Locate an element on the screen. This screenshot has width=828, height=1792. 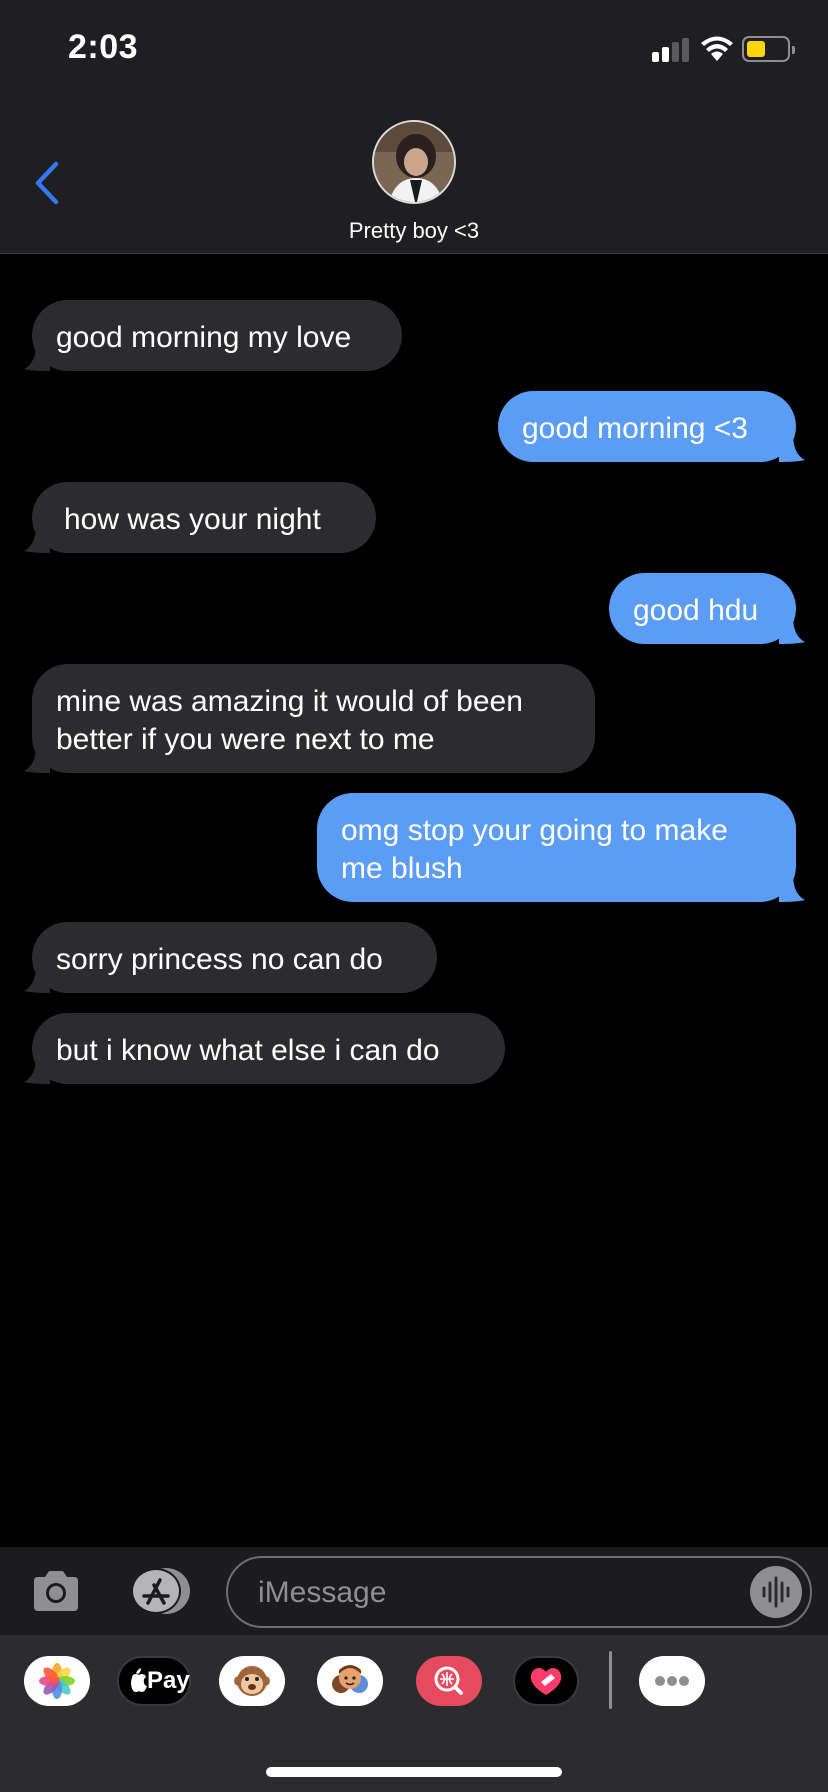
contact-name: Pretty boy <3 is located at coordinates (414, 231).